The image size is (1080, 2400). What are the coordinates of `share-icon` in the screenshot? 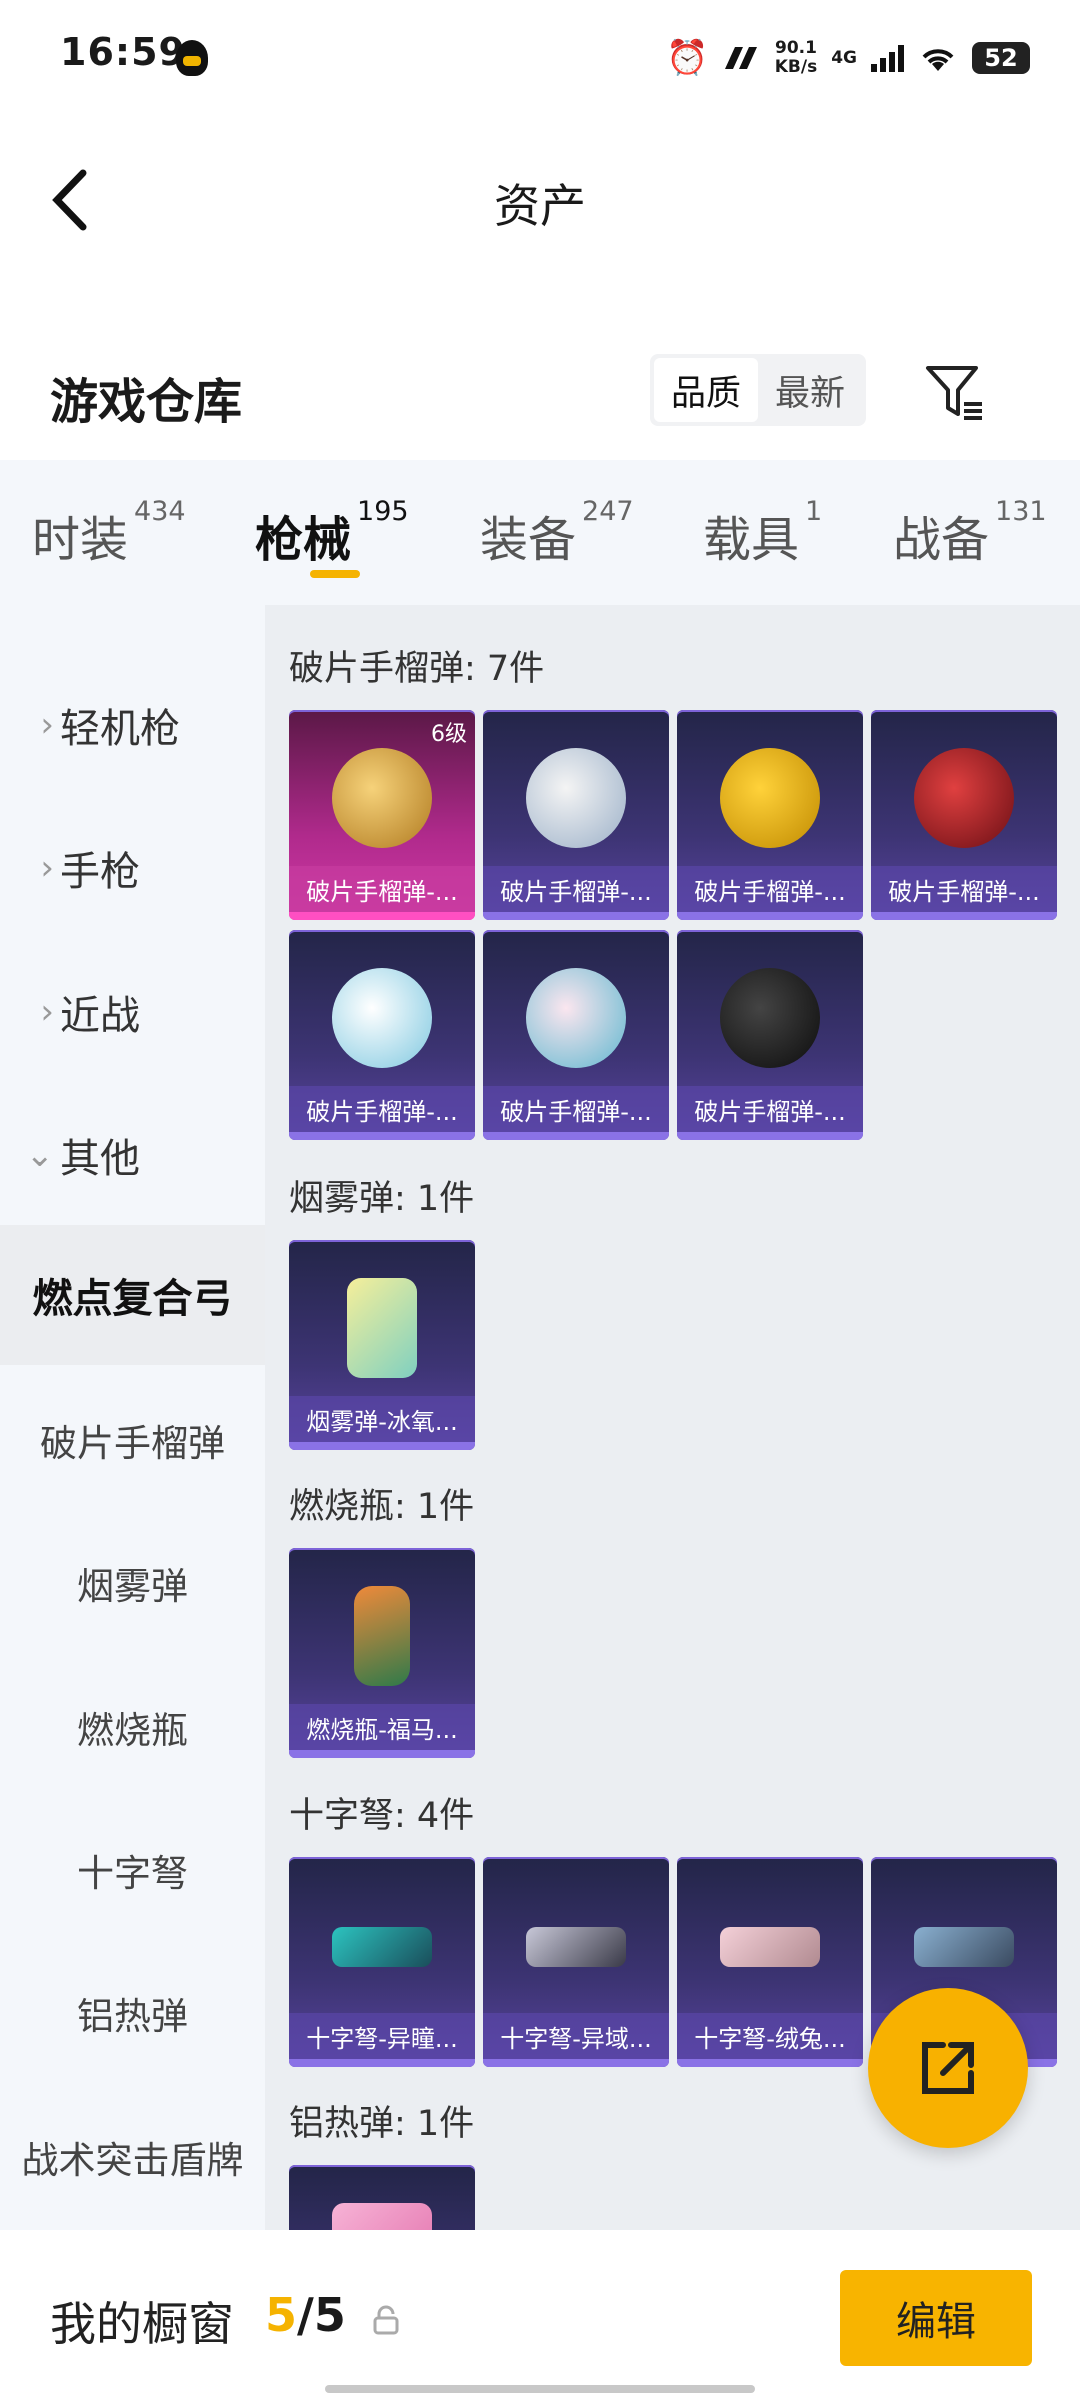 It's located at (948, 2068).